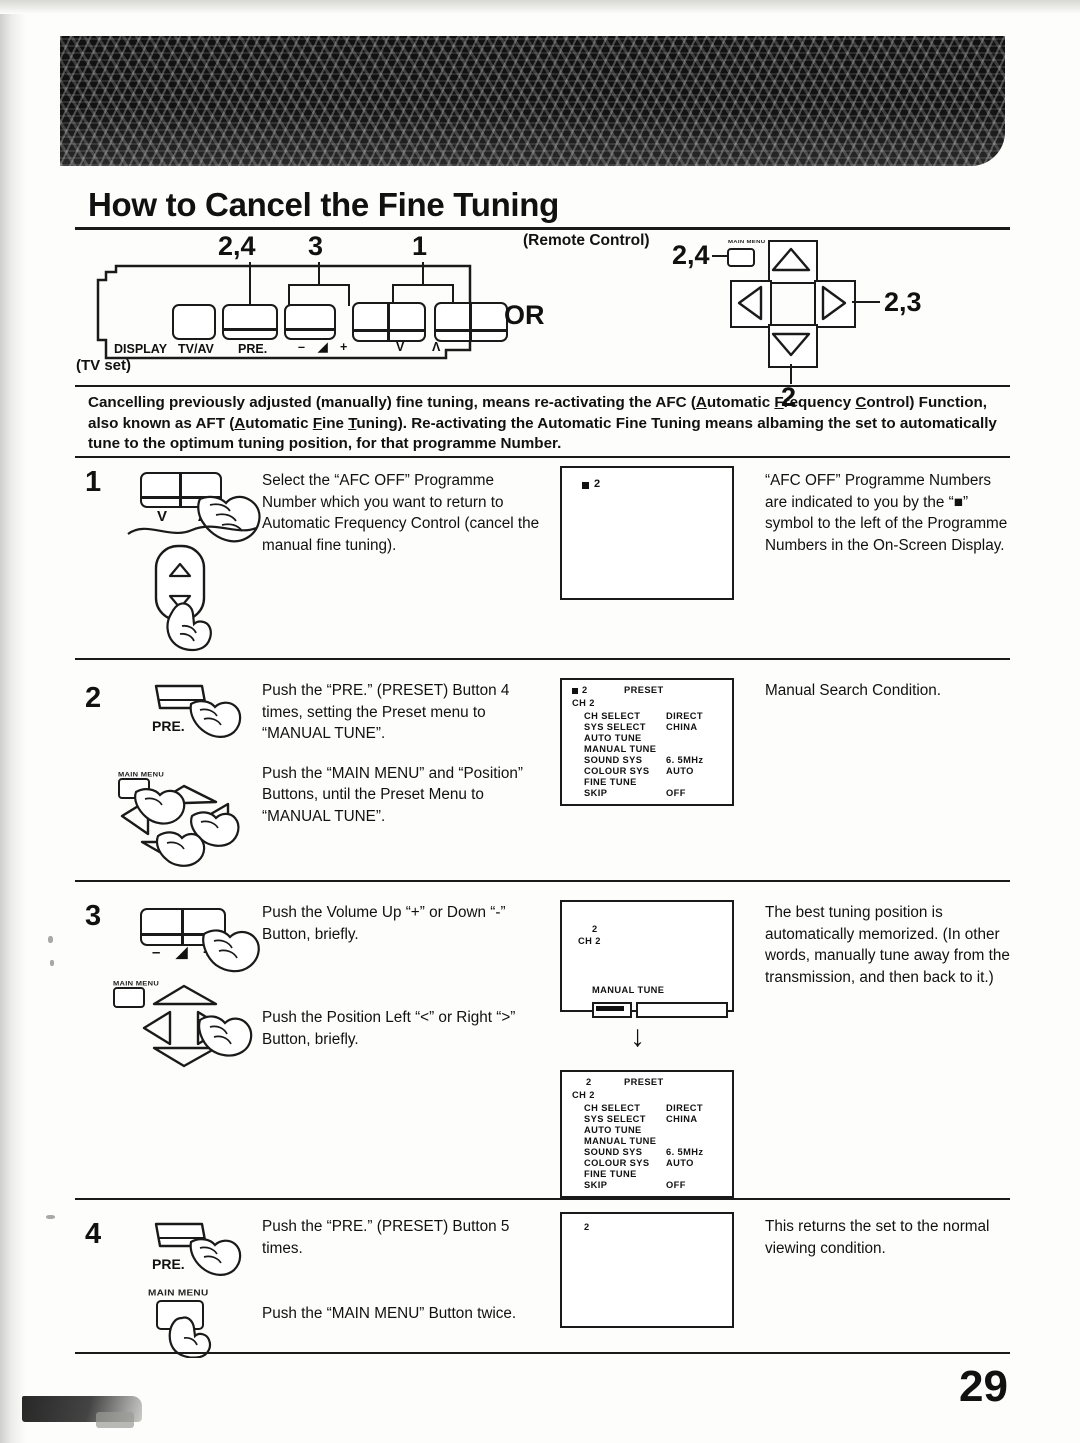 The height and width of the screenshot is (1443, 1080). Describe the element at coordinates (817, 402) in the screenshot. I see `intro-l1c: requency` at that location.